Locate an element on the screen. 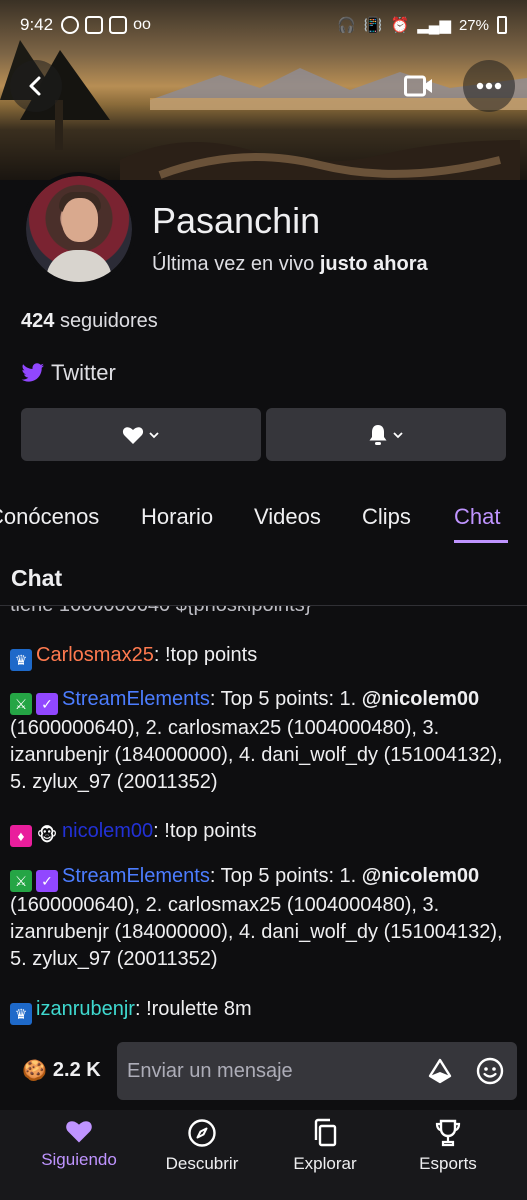  nav-label: Descubrir is located at coordinates (202, 1163).